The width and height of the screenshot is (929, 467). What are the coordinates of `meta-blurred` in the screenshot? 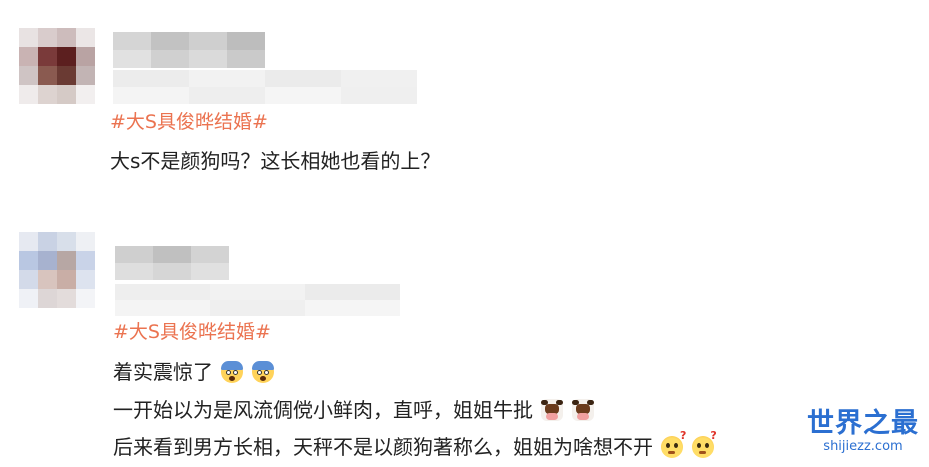 It's located at (257, 300).